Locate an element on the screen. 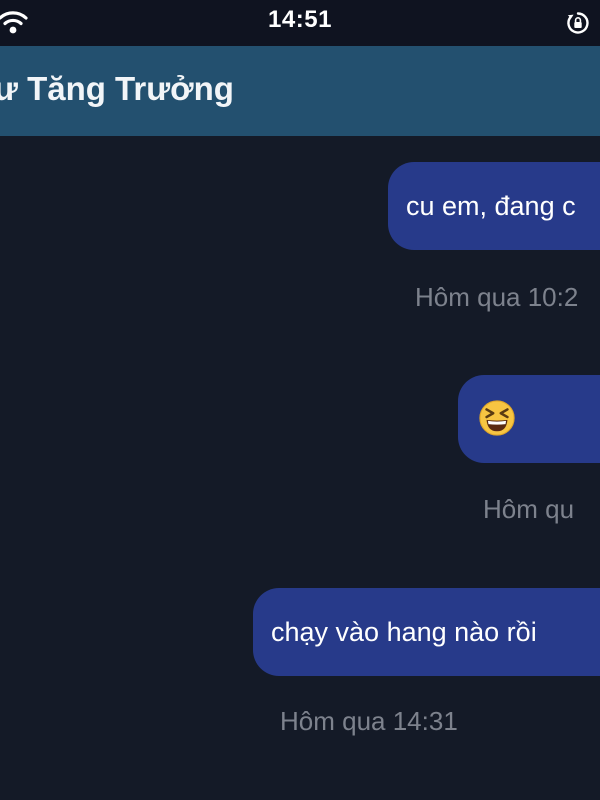  status-bar: 14:51 is located at coordinates (300, 23).